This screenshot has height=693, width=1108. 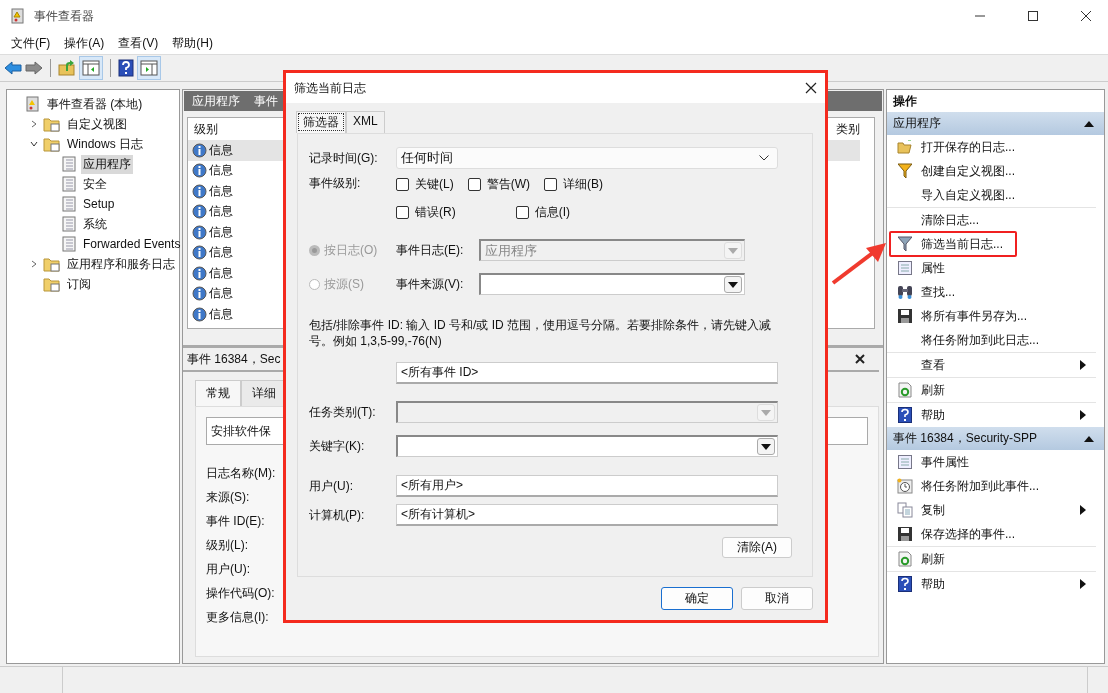 I want to click on field-label: 事件日志(E):, so click(x=430, y=250).